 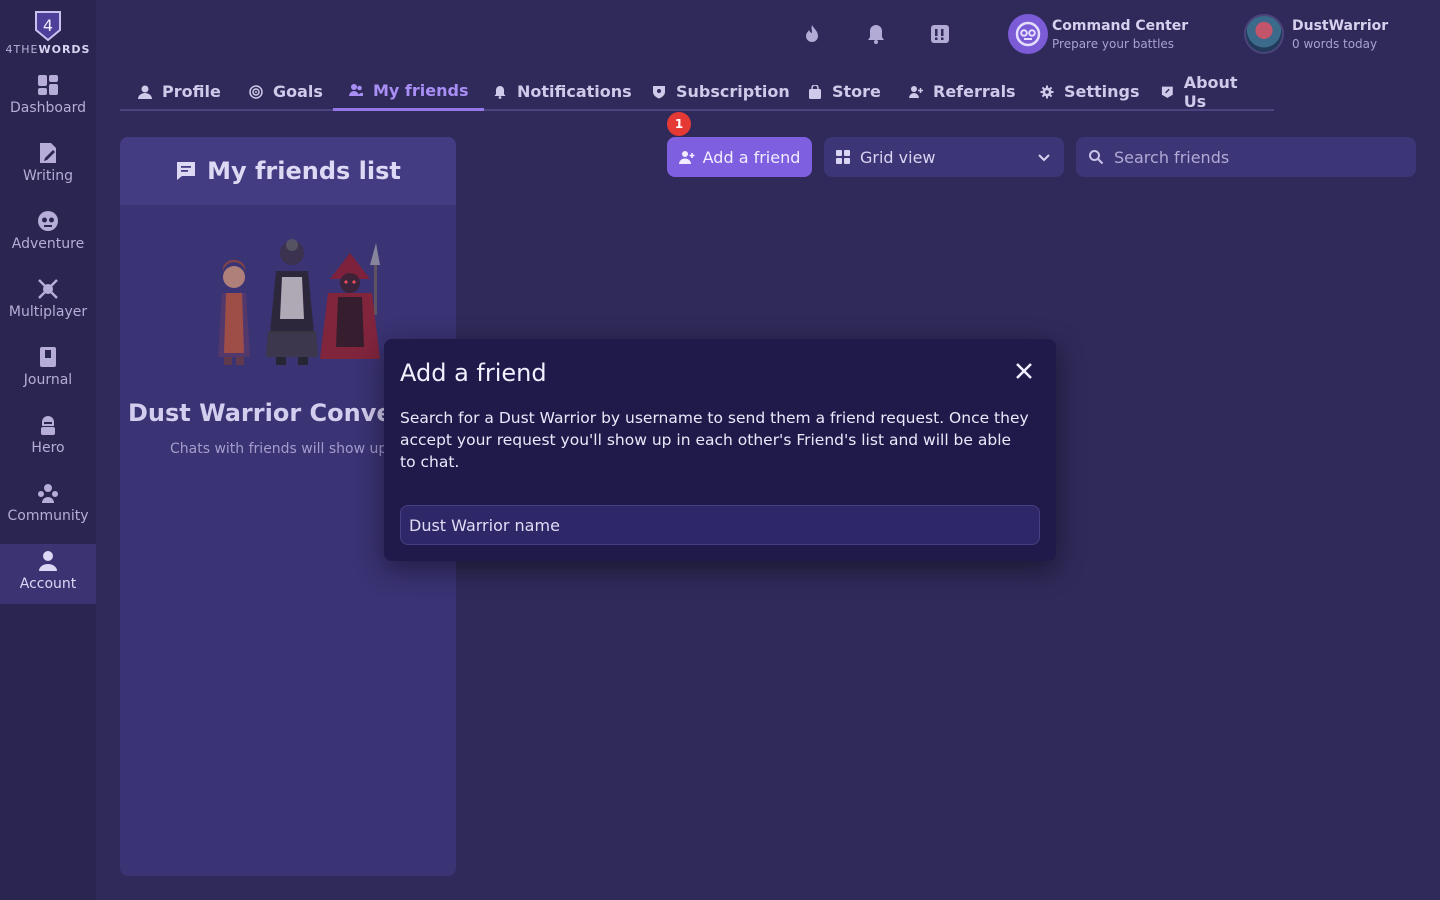 I want to click on sidebar-item-writing: Writing, so click(x=48, y=172).